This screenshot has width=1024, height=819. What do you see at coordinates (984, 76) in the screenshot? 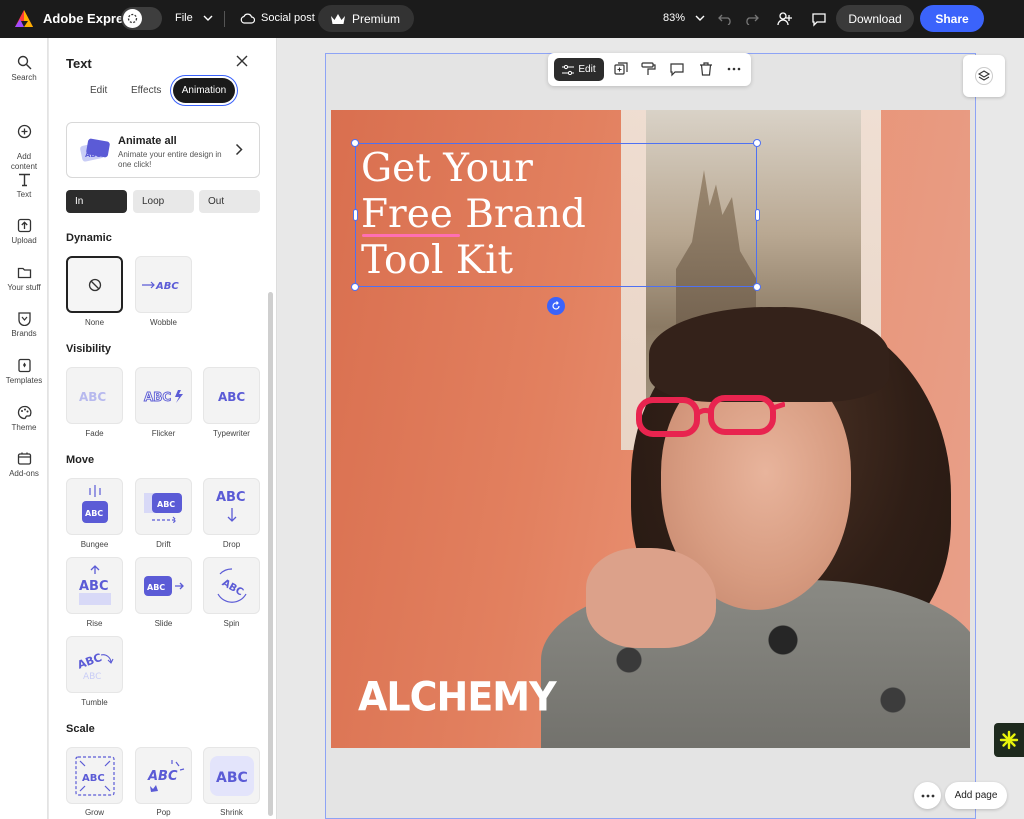
I see `layers-button` at bounding box center [984, 76].